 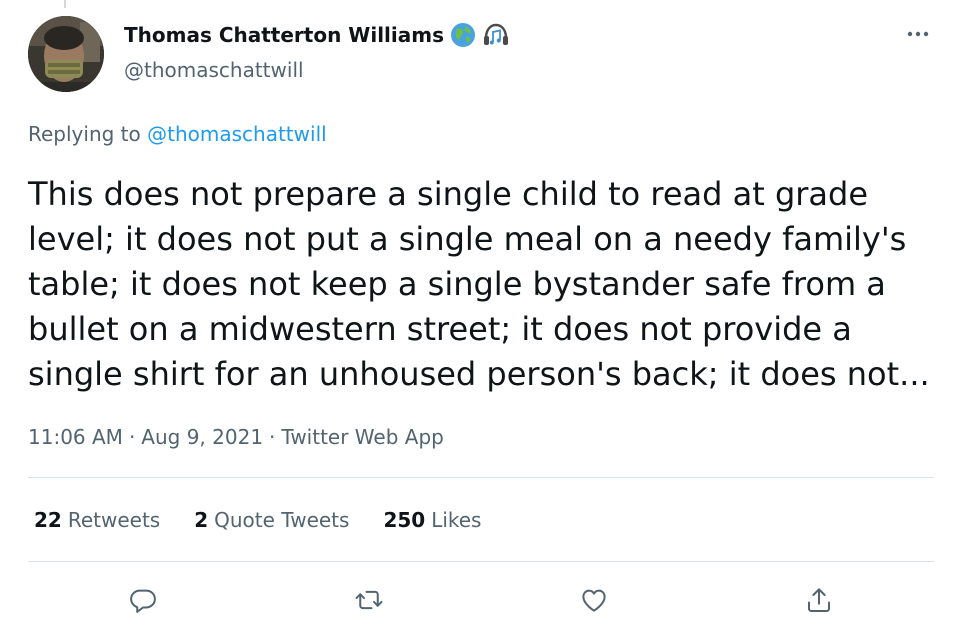 I want to click on author-info: Thomas Chatterton Williams, so click(x=317, y=35).